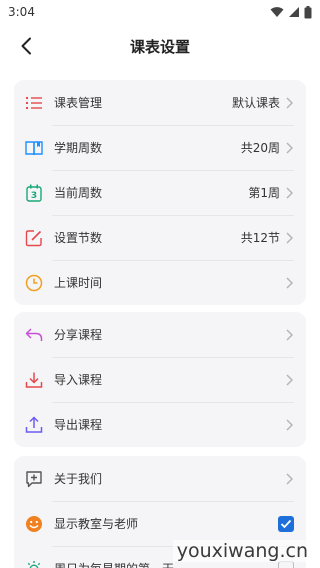 The image size is (320, 568). I want to click on row-semester-weeks: 学期周数 共20周, so click(160, 147).